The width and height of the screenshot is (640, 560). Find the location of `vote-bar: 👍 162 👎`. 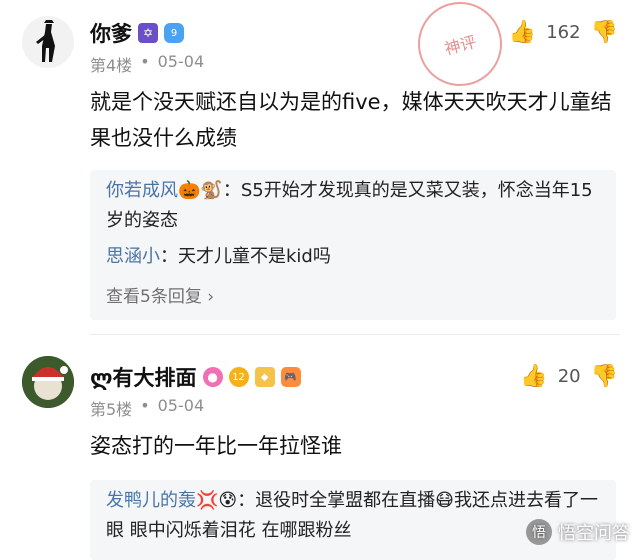

vote-bar: 👍 162 👎 is located at coordinates (563, 32).